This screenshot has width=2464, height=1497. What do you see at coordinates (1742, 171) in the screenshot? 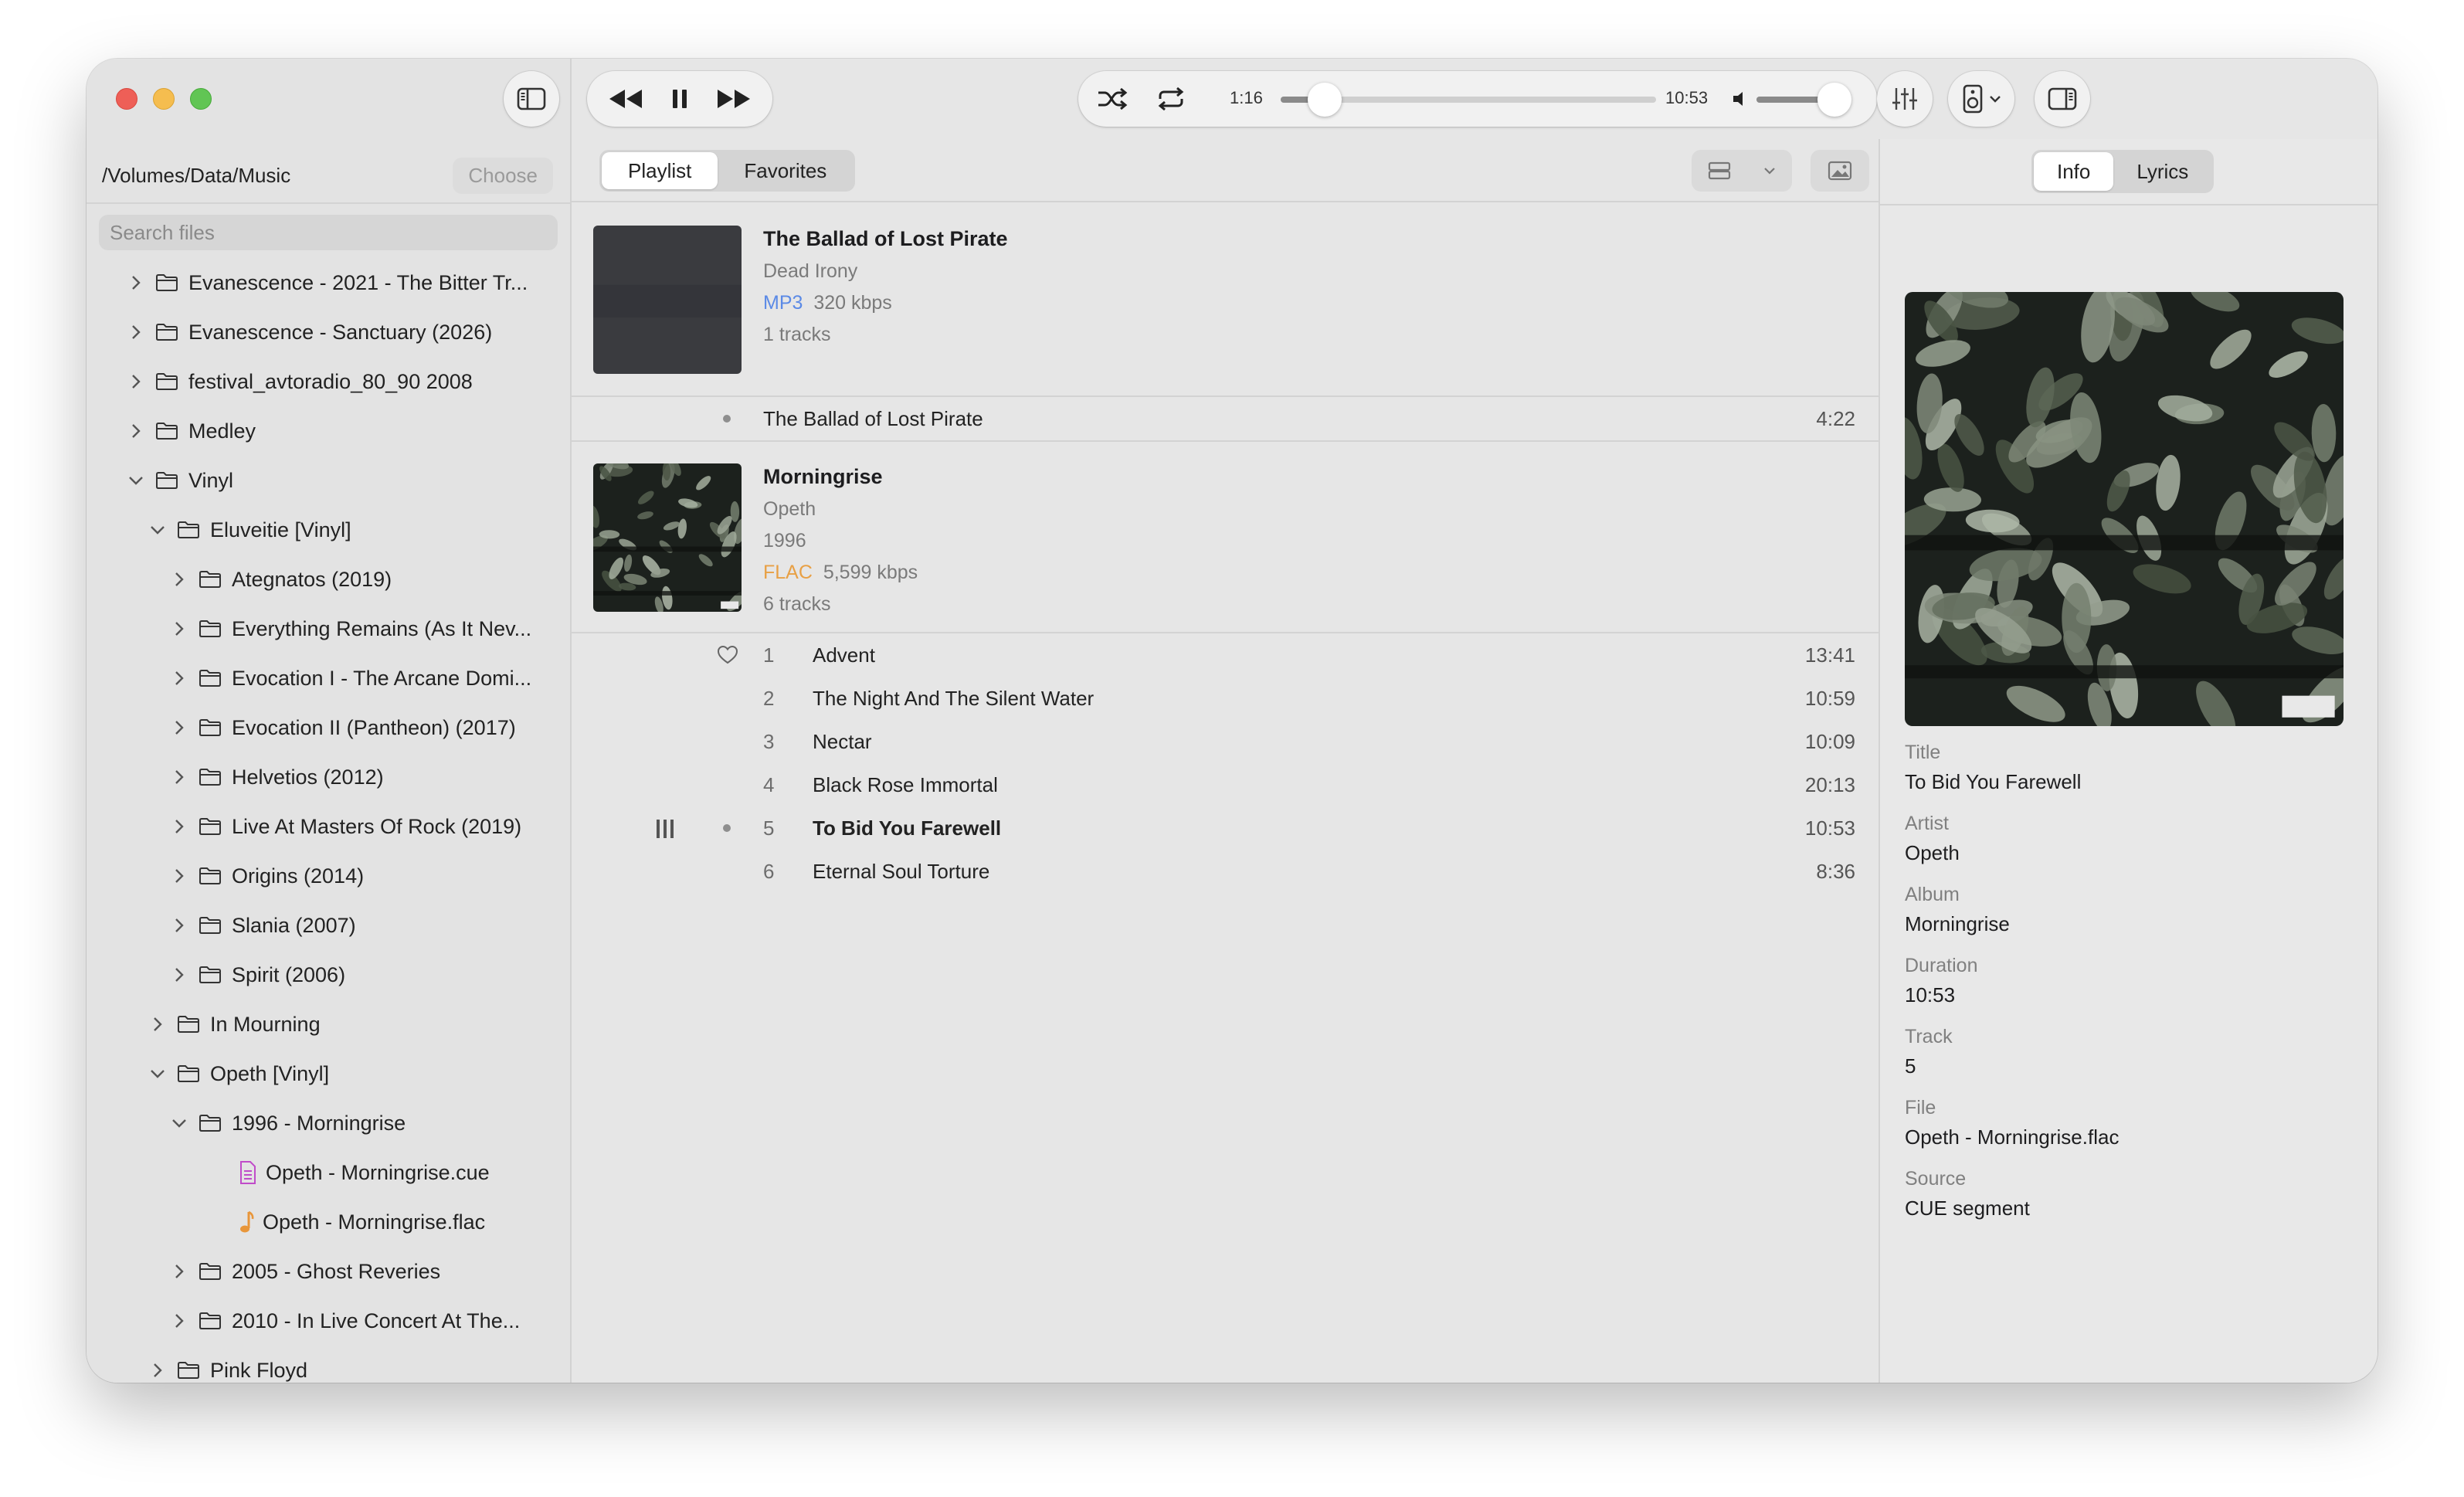
I see `view-mode-button` at bounding box center [1742, 171].